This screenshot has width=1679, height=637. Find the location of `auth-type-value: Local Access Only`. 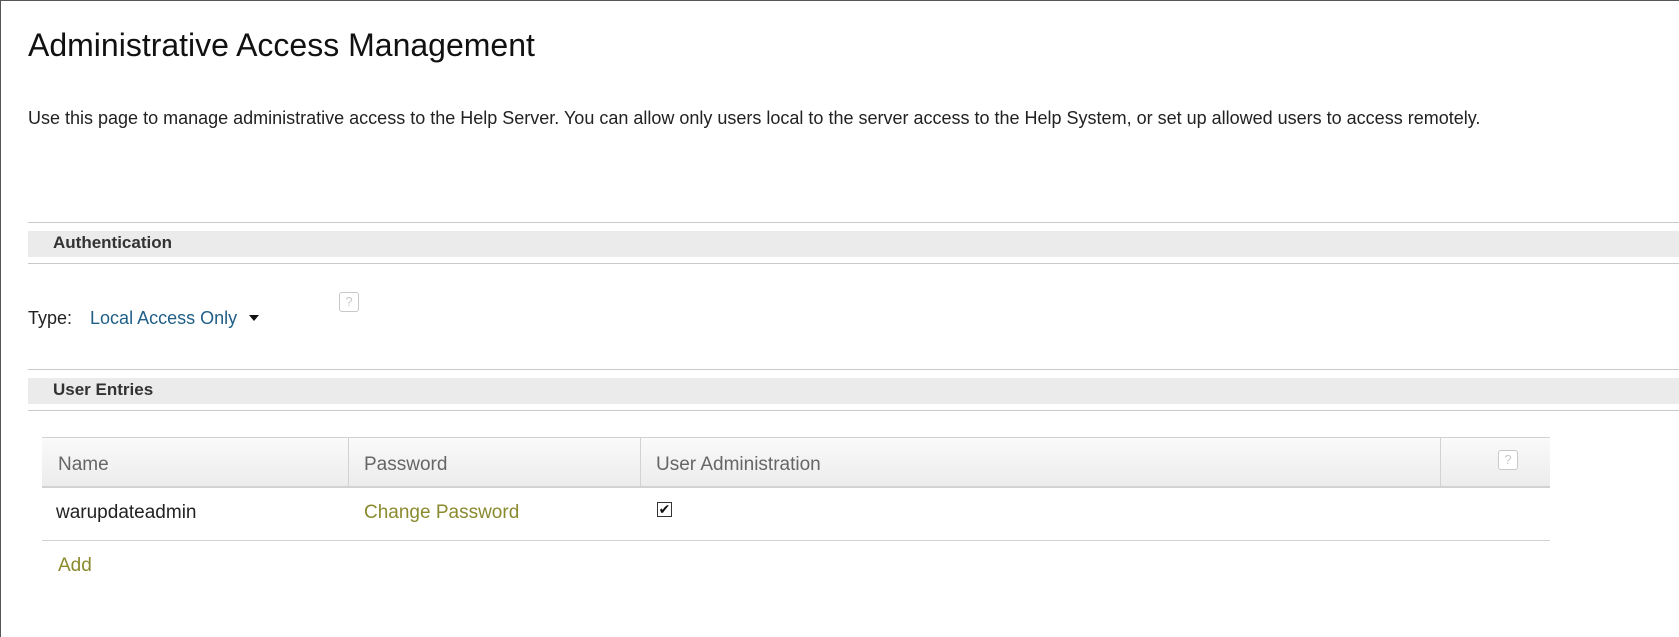

auth-type-value: Local Access Only is located at coordinates (164, 317).